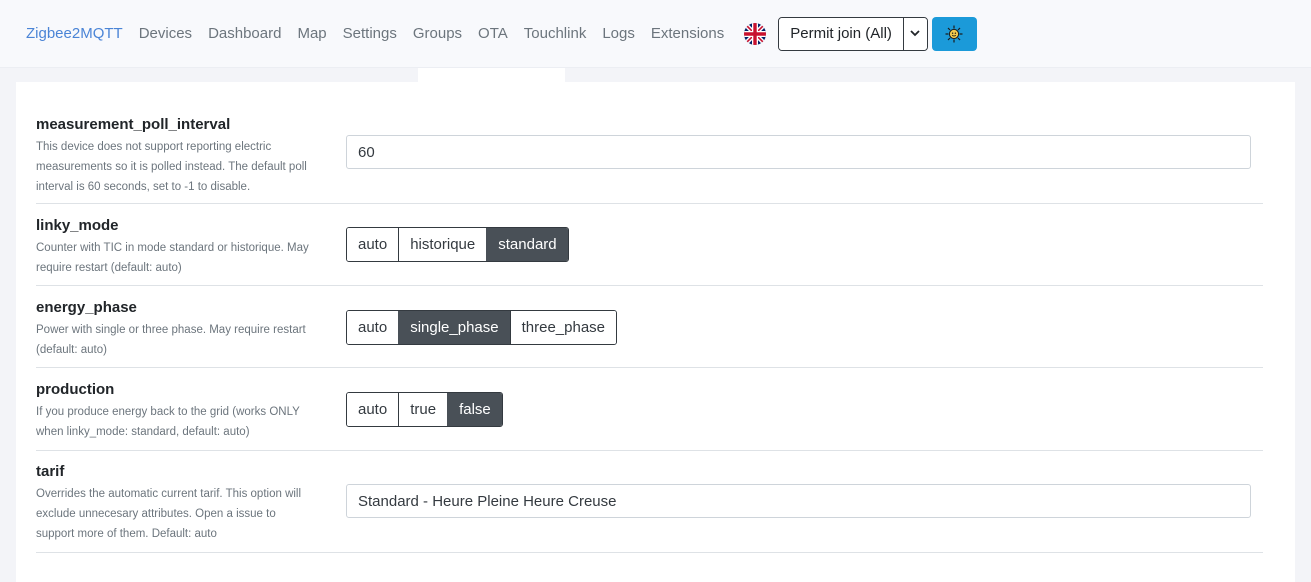 Image resolution: width=1311 pixels, height=582 pixels. I want to click on energy-phase-button-group: auto single_phase three_phase, so click(482, 327).